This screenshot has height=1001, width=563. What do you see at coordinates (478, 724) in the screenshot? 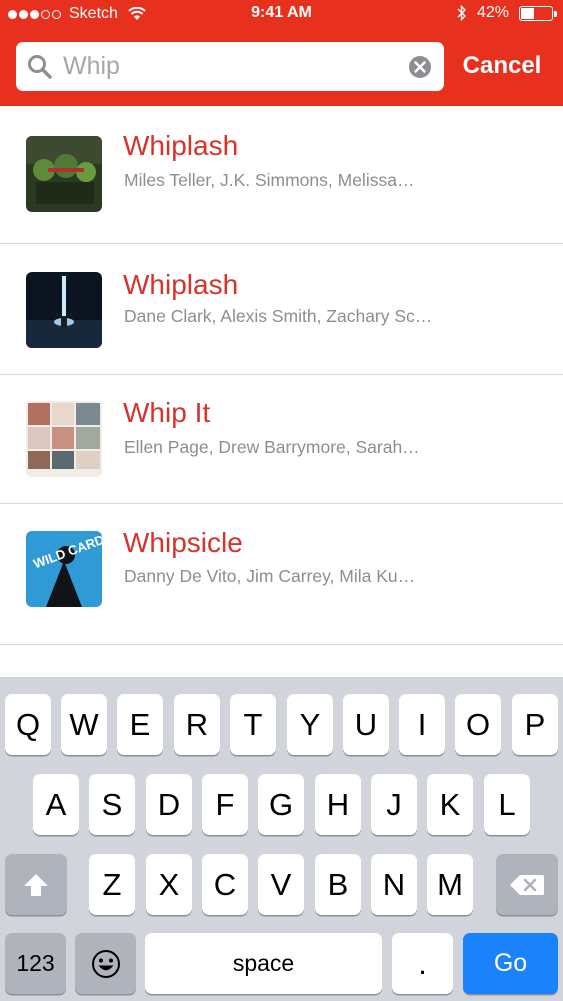
I see `key-o: O` at bounding box center [478, 724].